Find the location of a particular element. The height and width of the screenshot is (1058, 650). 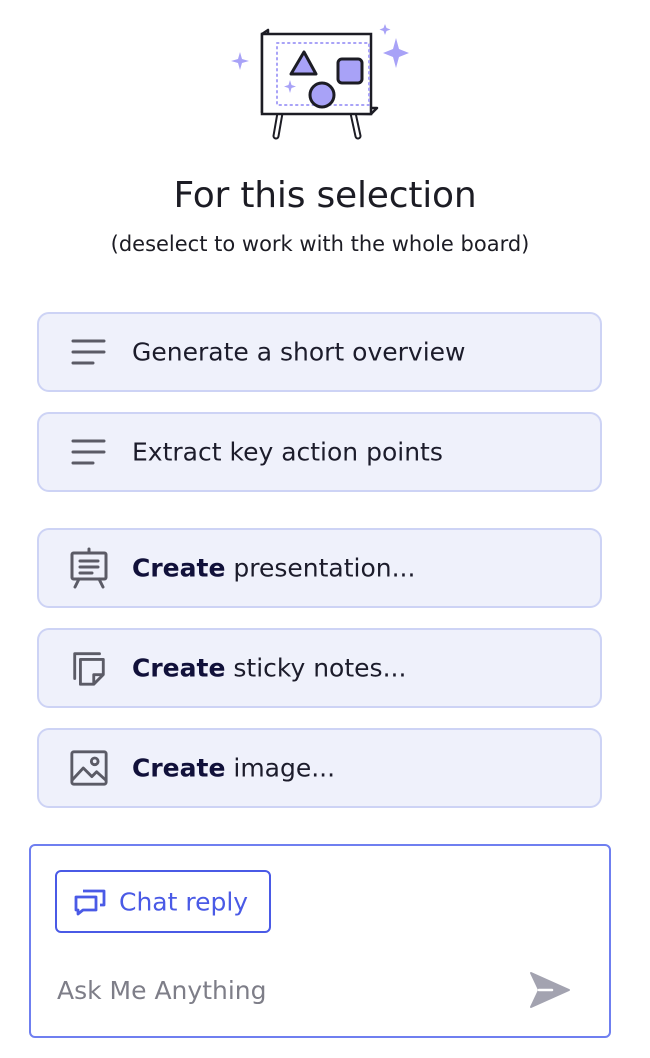

chat-reply-label: Chat reply is located at coordinates (184, 901).